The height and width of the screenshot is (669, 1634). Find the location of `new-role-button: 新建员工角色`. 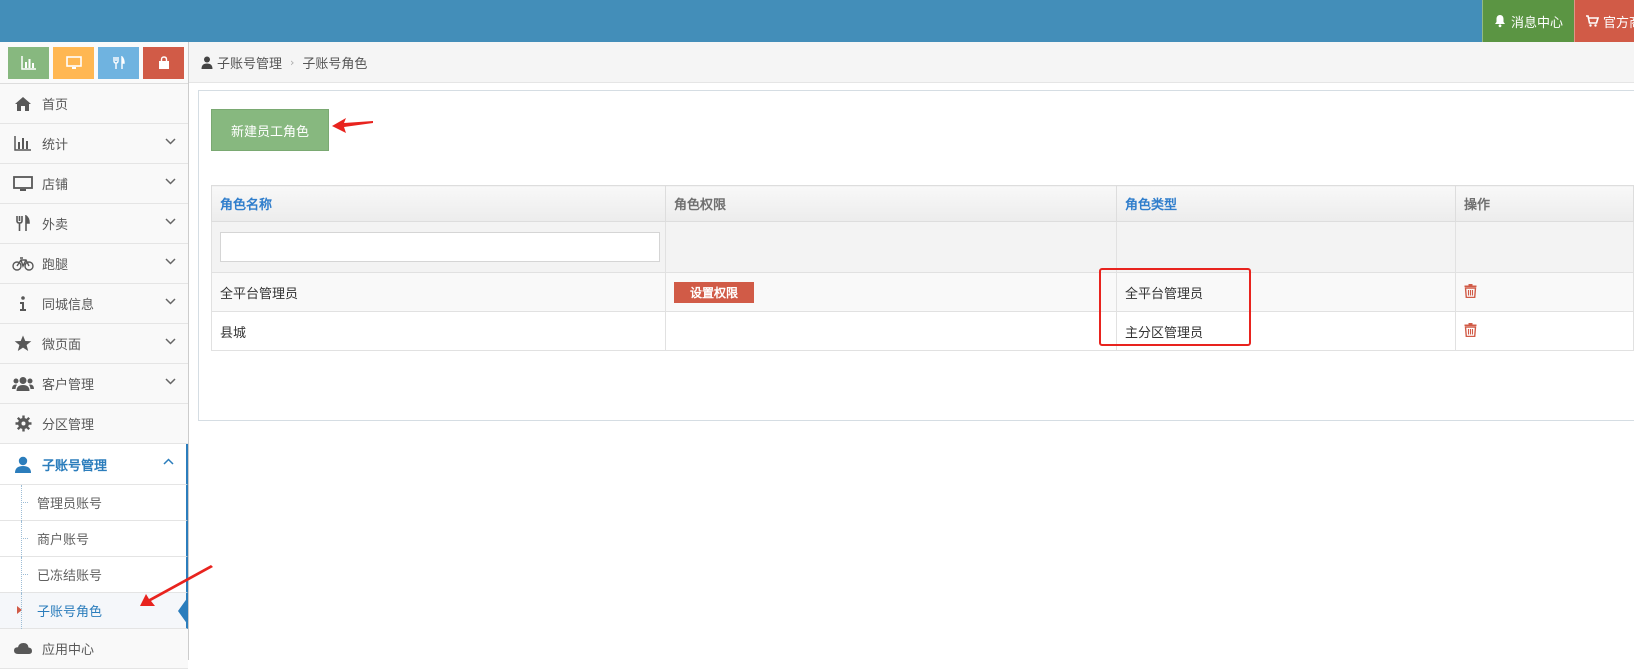

new-role-button: 新建员工角色 is located at coordinates (270, 130).